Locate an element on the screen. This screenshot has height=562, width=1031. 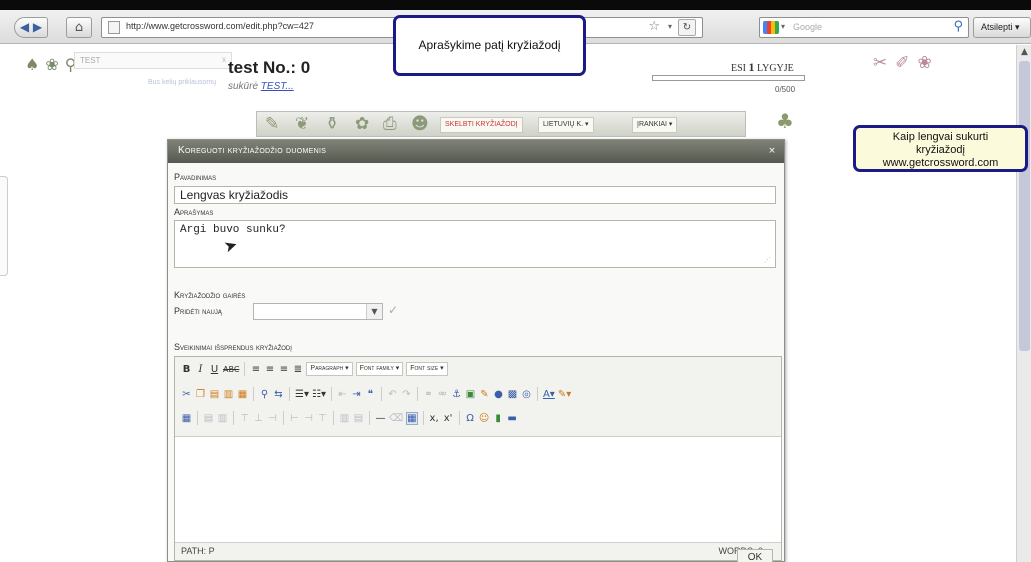
merge-cells-icon: ▤ is located at coordinates (358, 418).